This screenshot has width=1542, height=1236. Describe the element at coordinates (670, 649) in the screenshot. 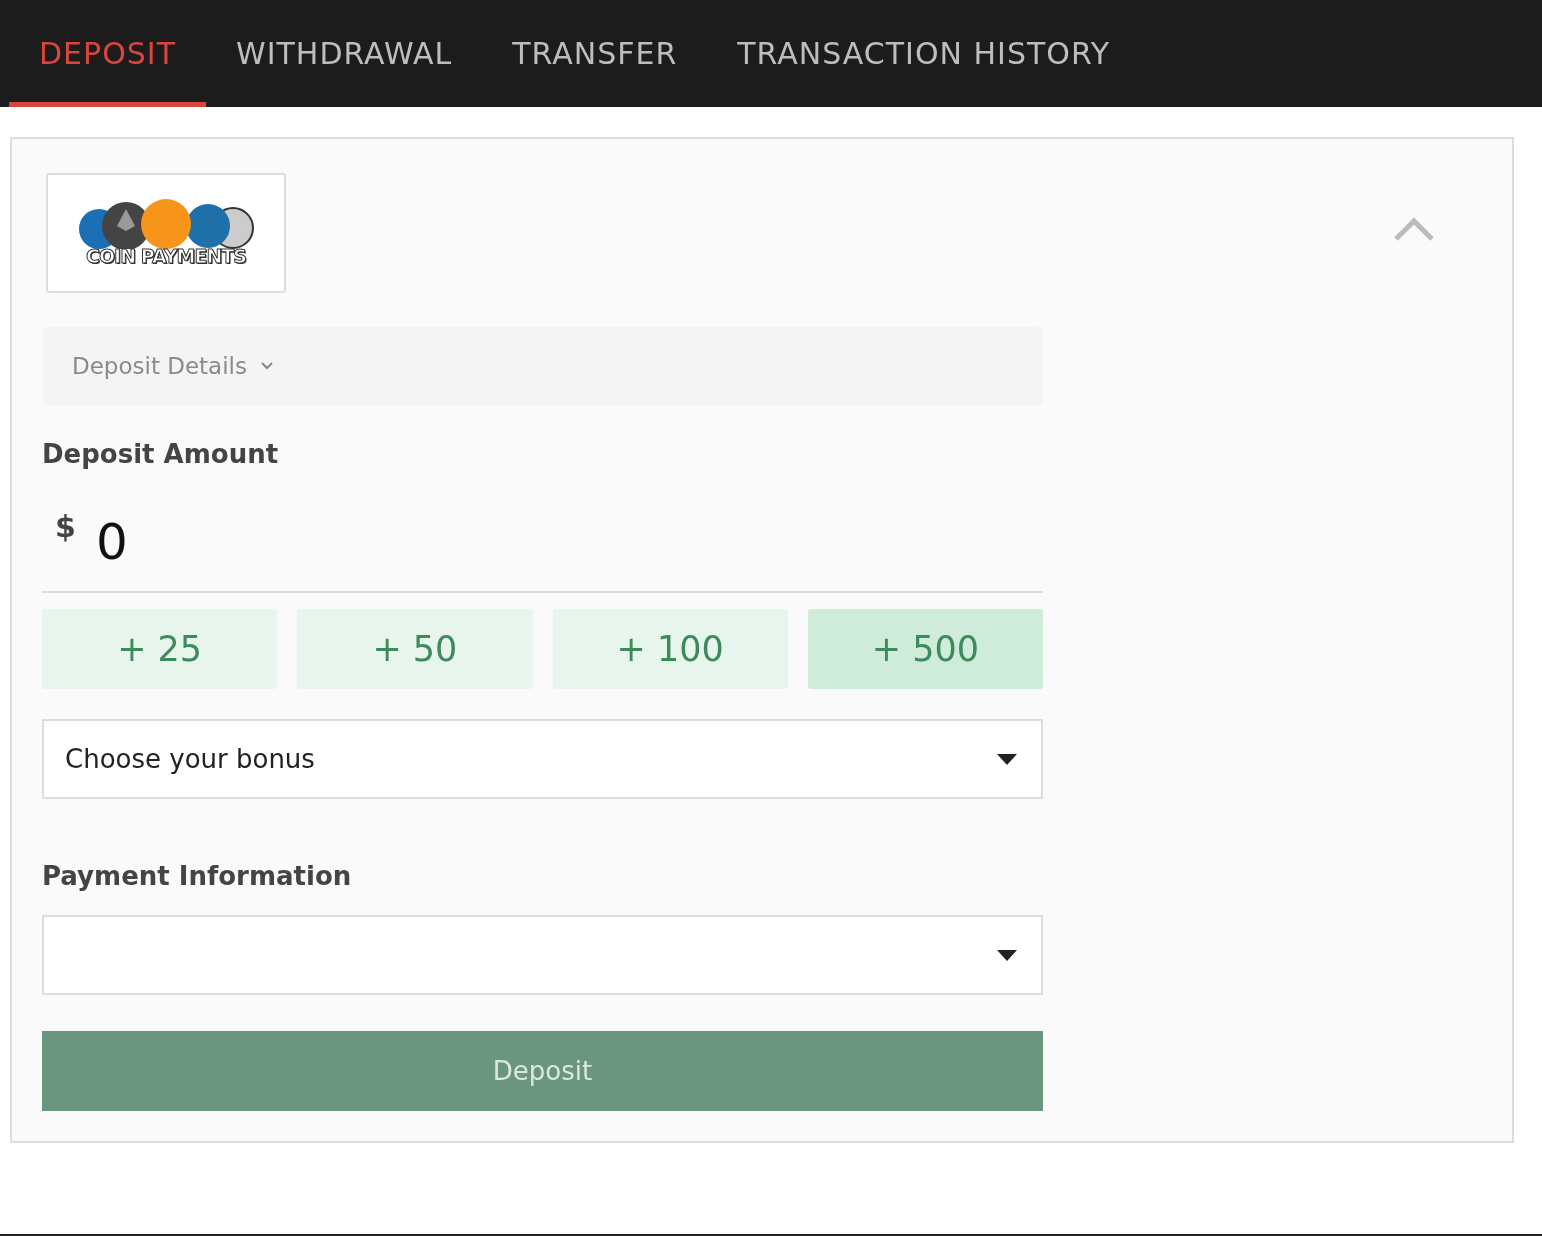

I see `quick-amount-button: + 100` at that location.